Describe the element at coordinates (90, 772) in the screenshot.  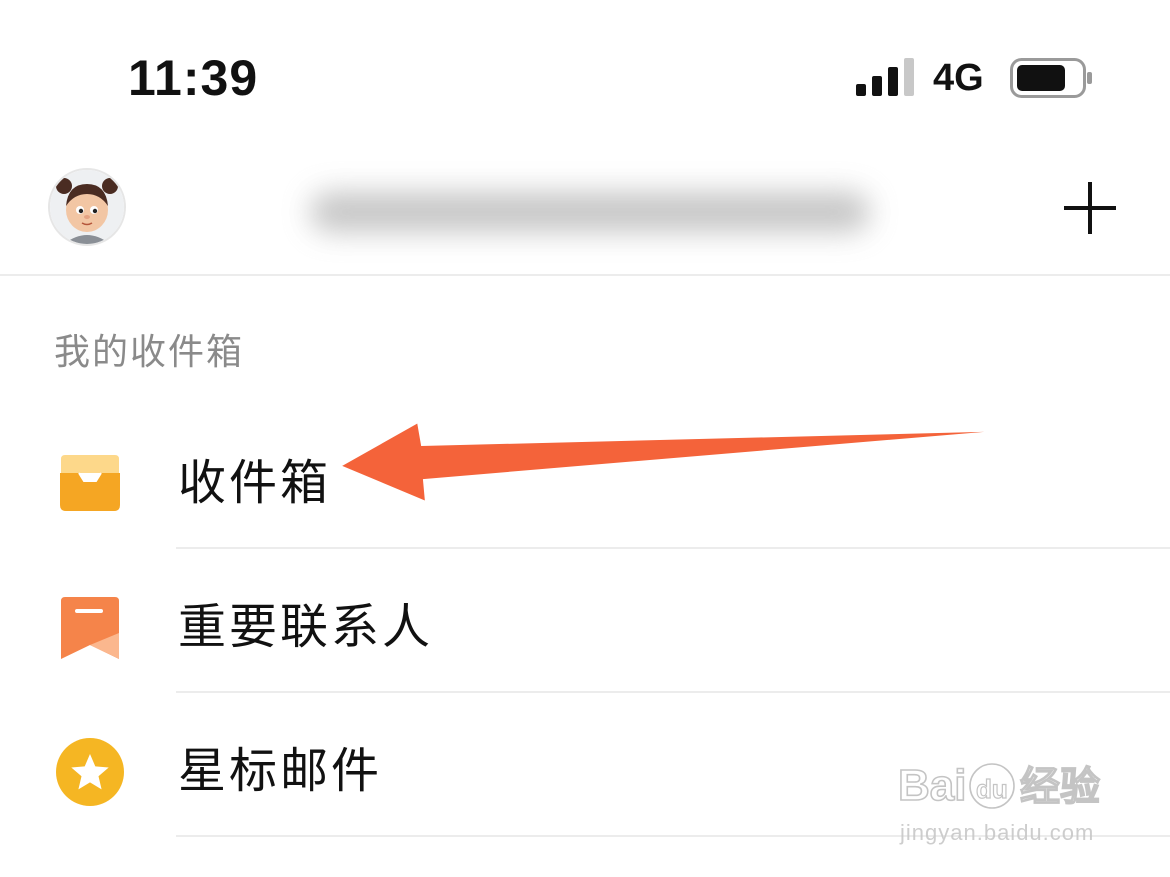
I see `star-icon` at that location.